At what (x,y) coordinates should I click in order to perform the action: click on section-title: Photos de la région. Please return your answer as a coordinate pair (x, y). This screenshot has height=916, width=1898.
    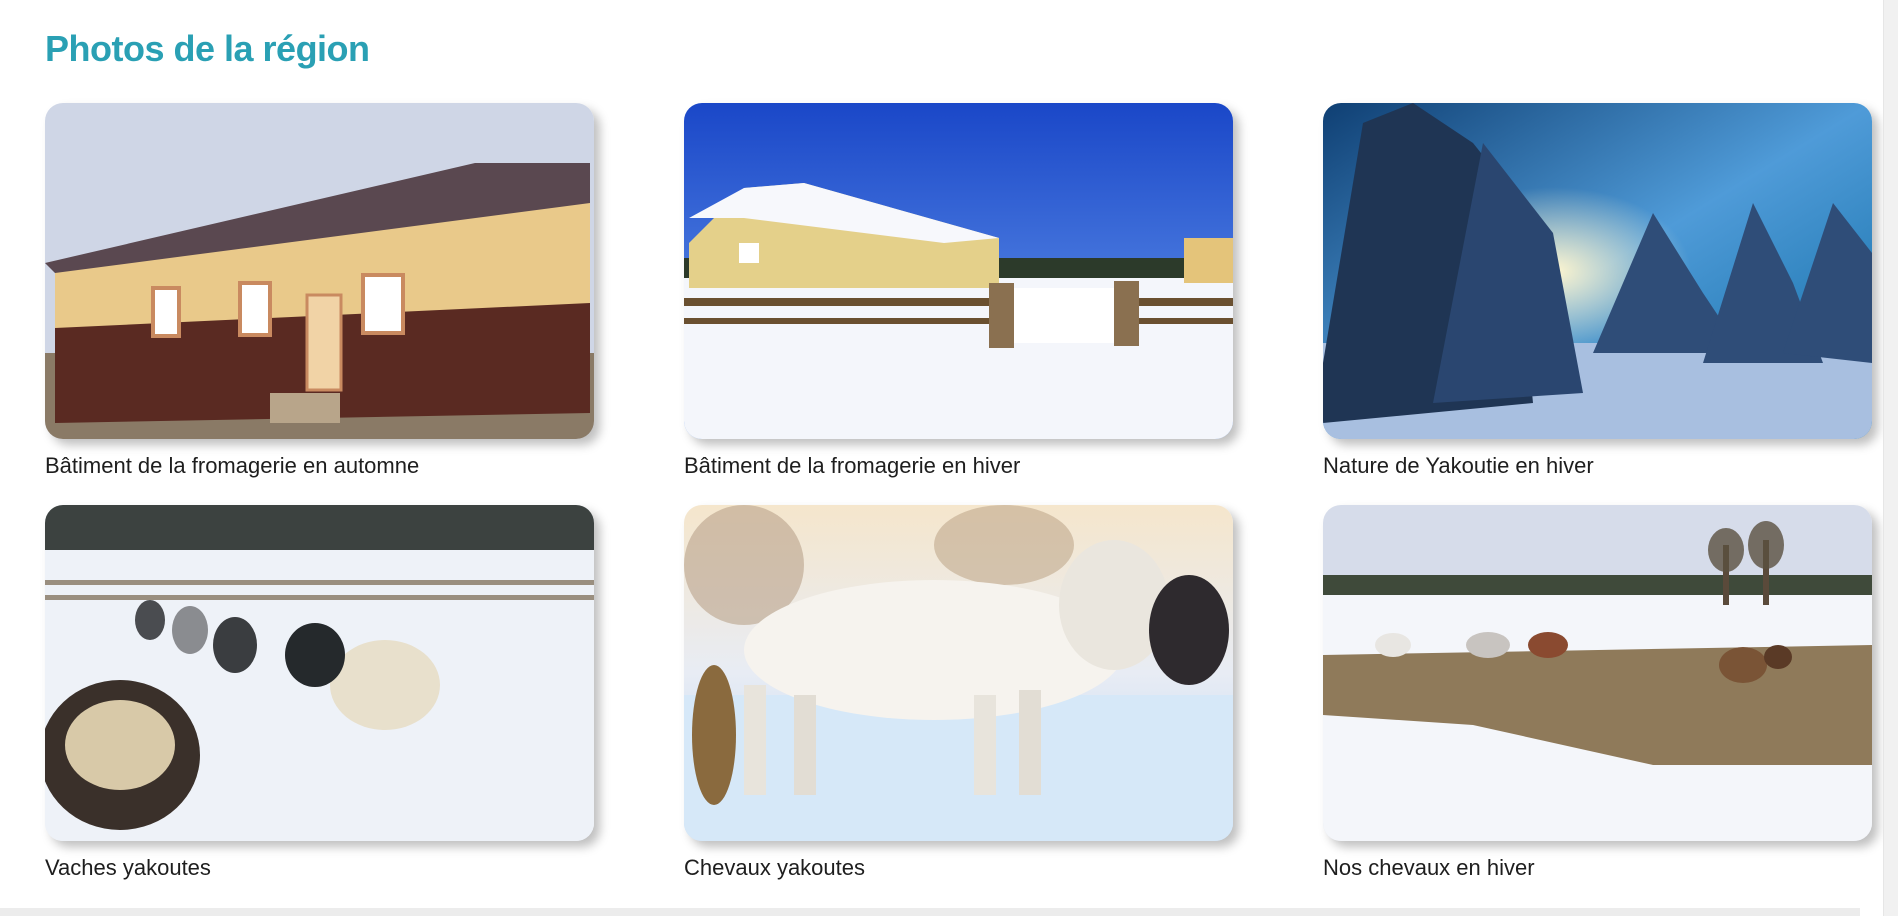
    Looking at the image, I should click on (207, 48).